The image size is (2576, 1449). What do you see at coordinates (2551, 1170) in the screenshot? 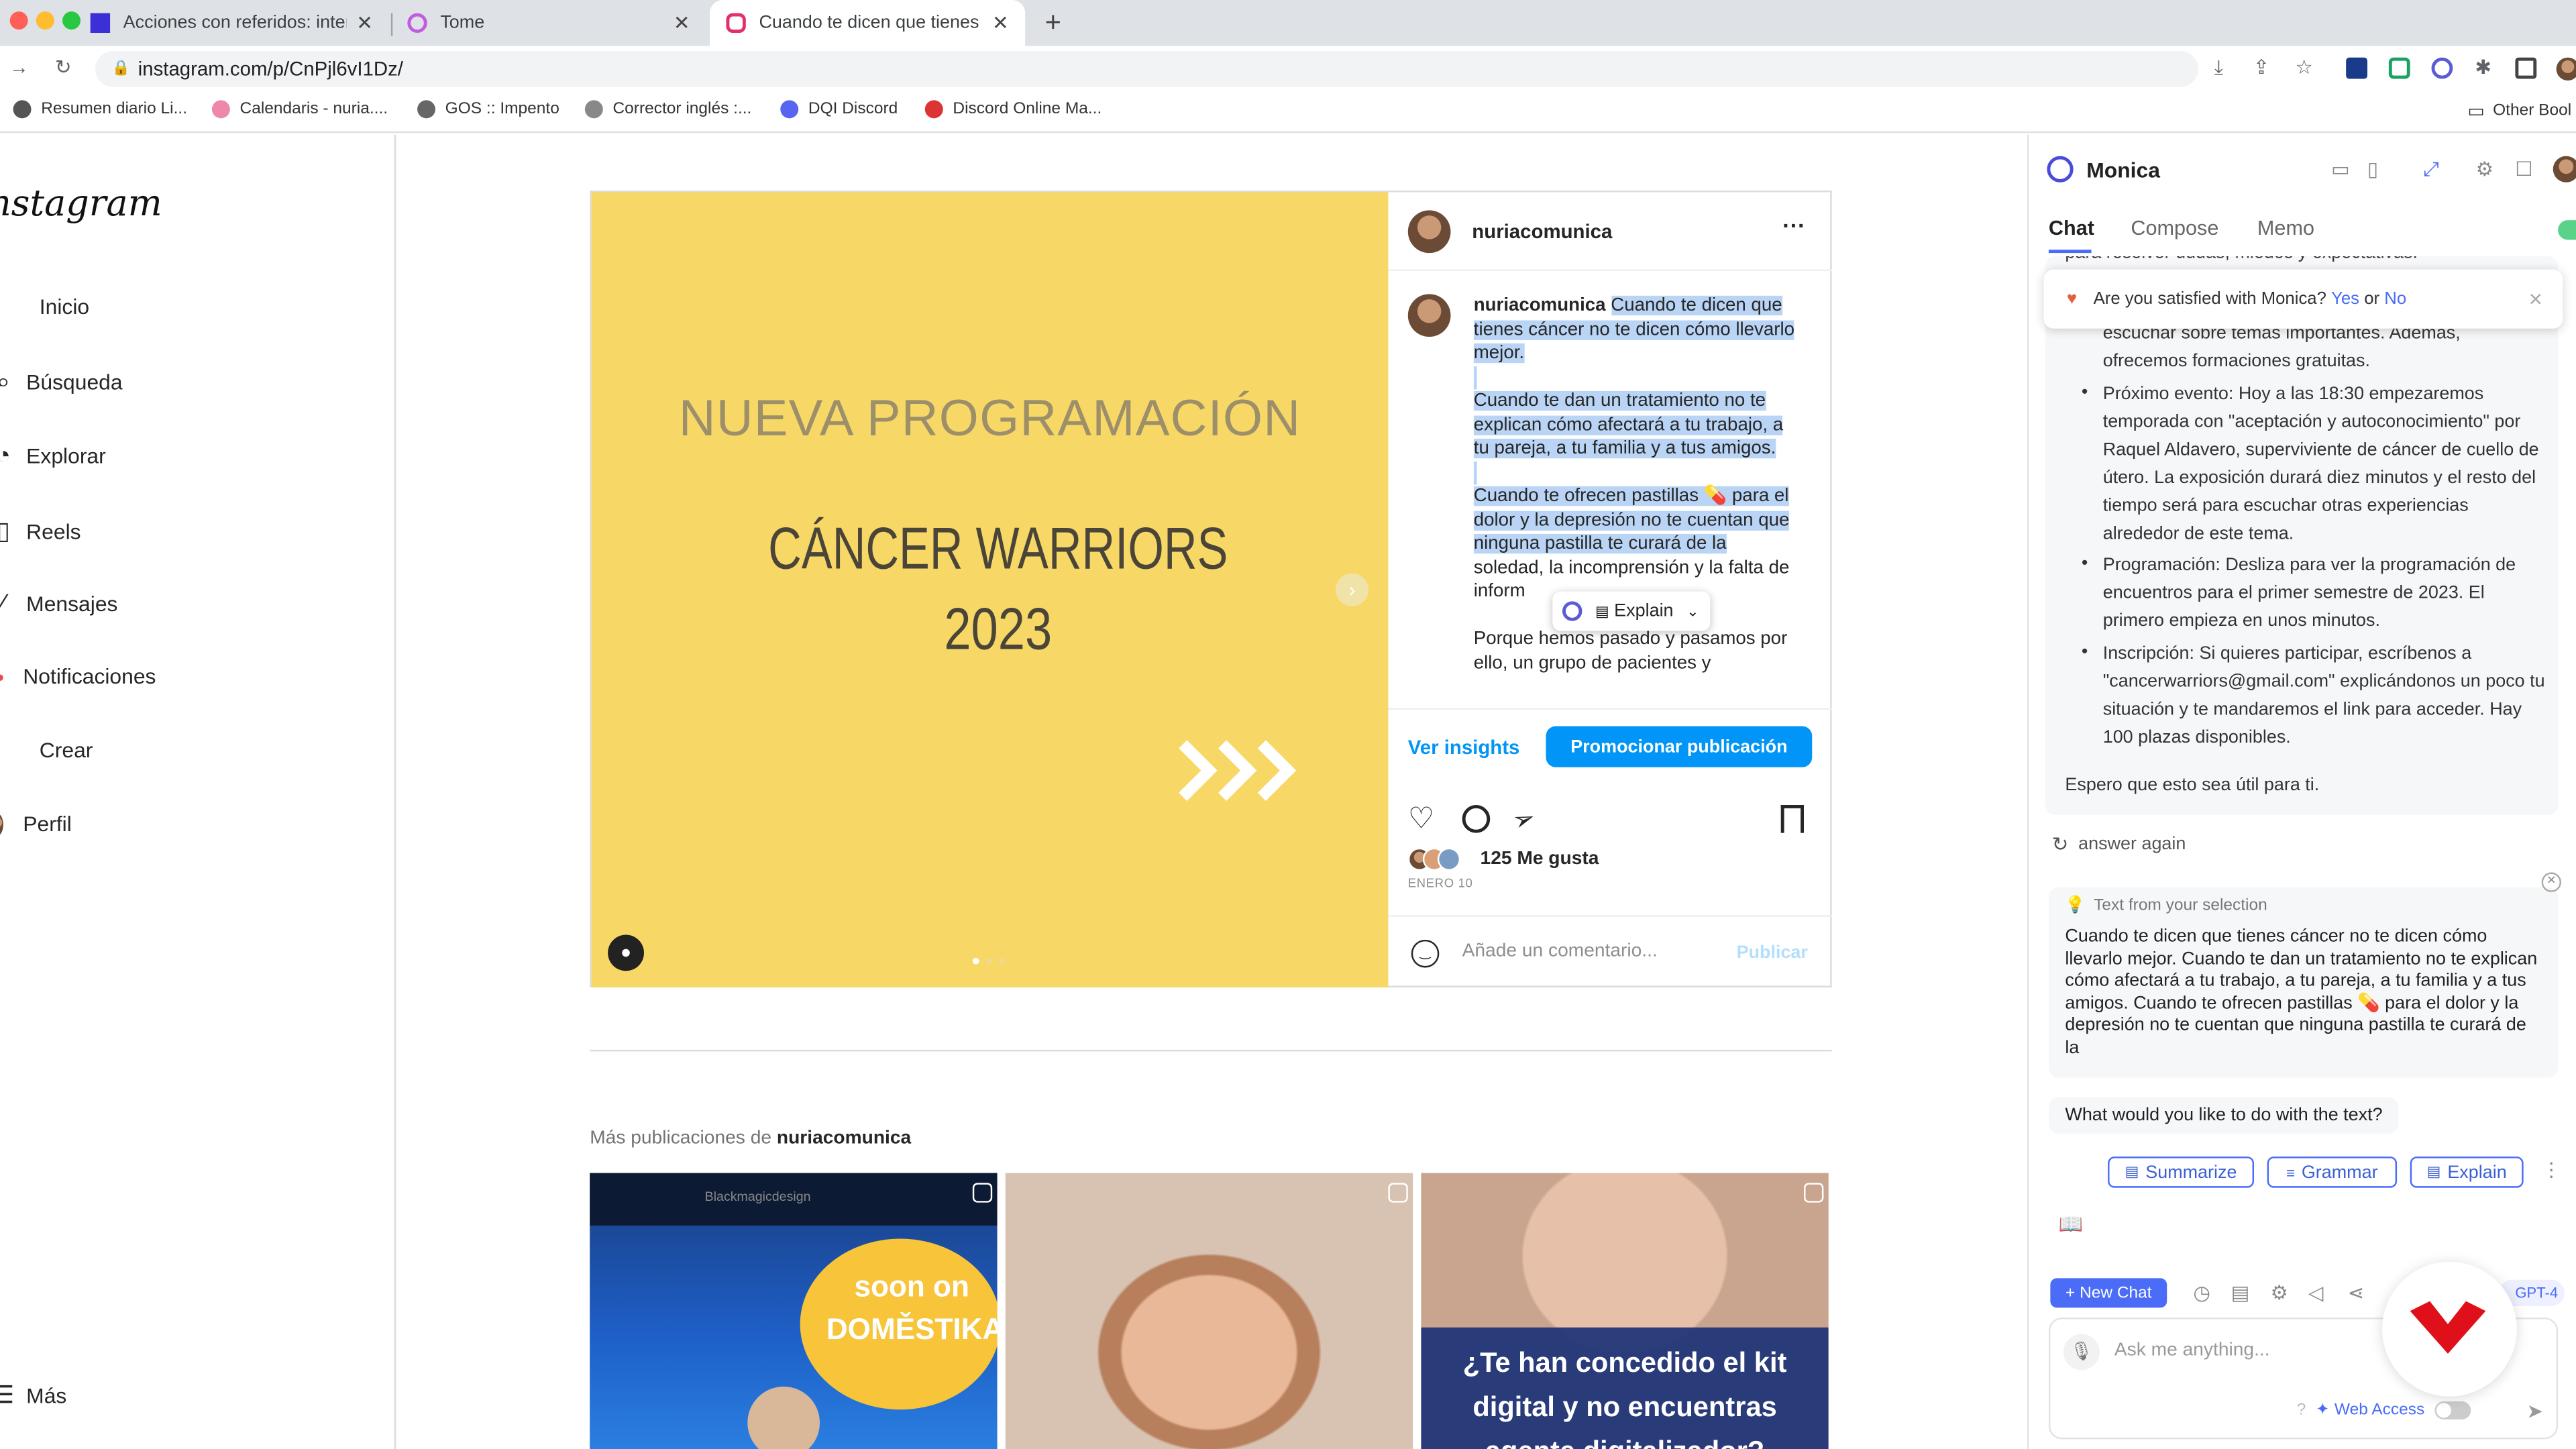
I see `more-actions-icon: ⋮` at bounding box center [2551, 1170].